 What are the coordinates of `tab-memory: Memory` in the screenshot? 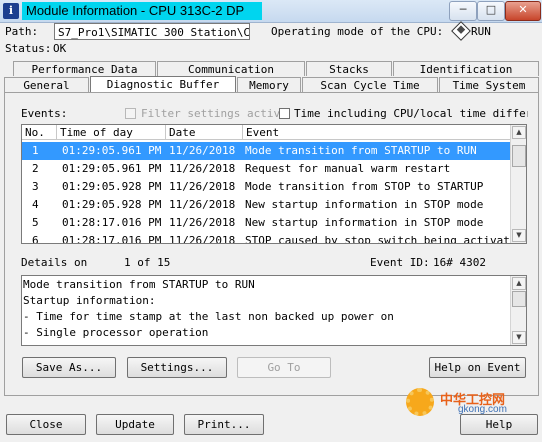 It's located at (269, 84).